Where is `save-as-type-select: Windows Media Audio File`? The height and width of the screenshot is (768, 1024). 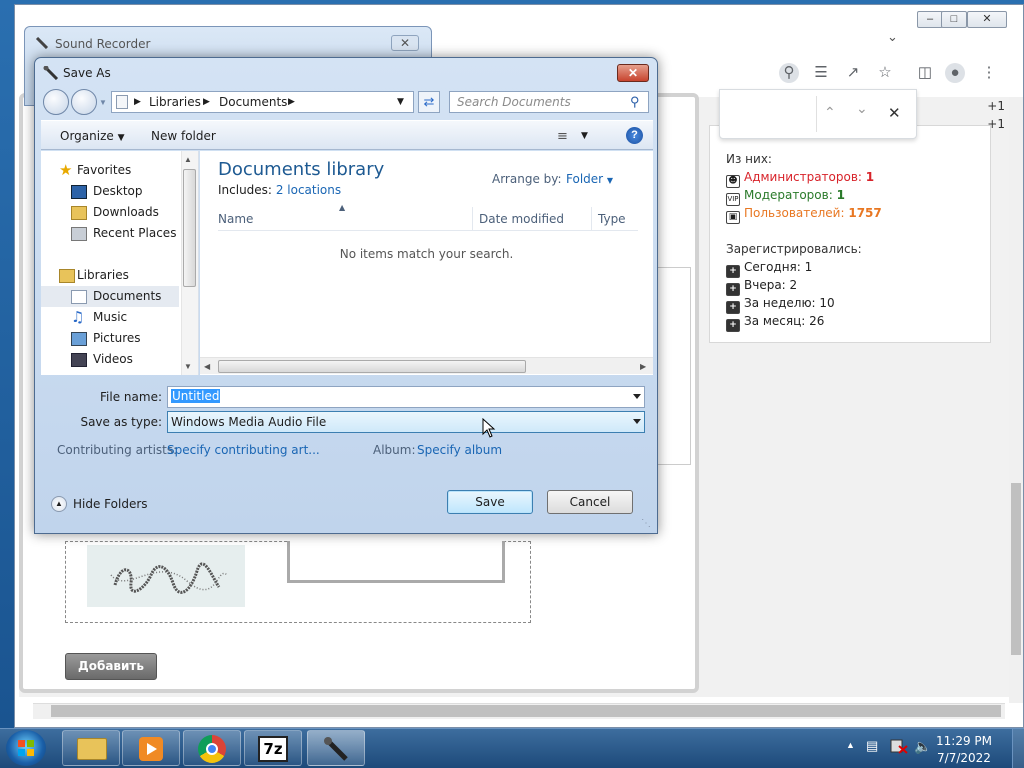 save-as-type-select: Windows Media Audio File is located at coordinates (406, 422).